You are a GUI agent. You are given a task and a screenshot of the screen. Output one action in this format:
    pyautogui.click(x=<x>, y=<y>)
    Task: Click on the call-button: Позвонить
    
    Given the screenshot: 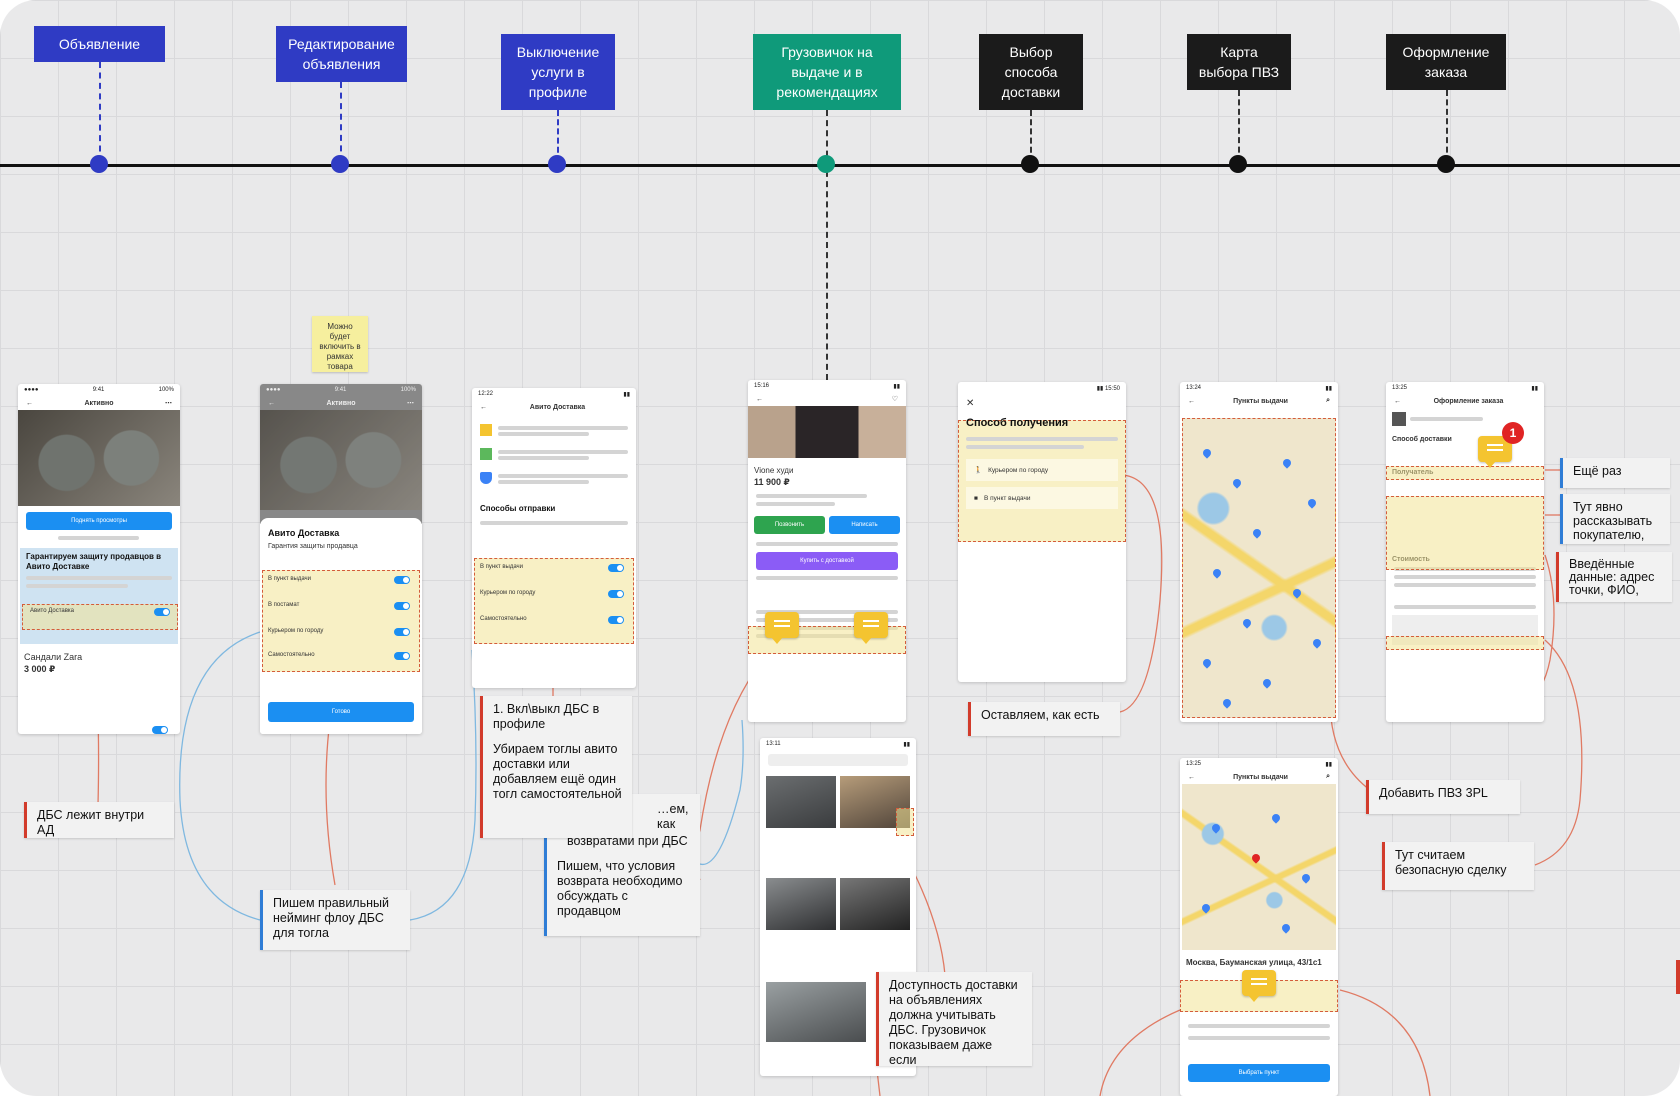 What is the action you would take?
    pyautogui.click(x=789, y=525)
    